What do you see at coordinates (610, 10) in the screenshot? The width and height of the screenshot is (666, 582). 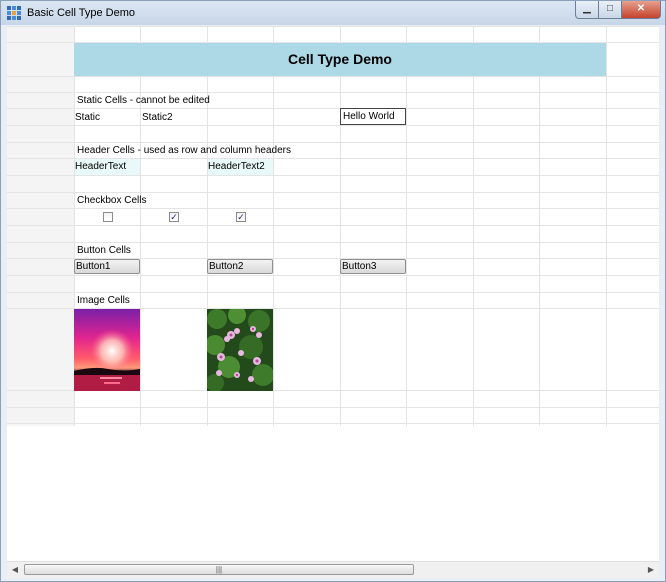 I see `maximize-button: □` at bounding box center [610, 10].